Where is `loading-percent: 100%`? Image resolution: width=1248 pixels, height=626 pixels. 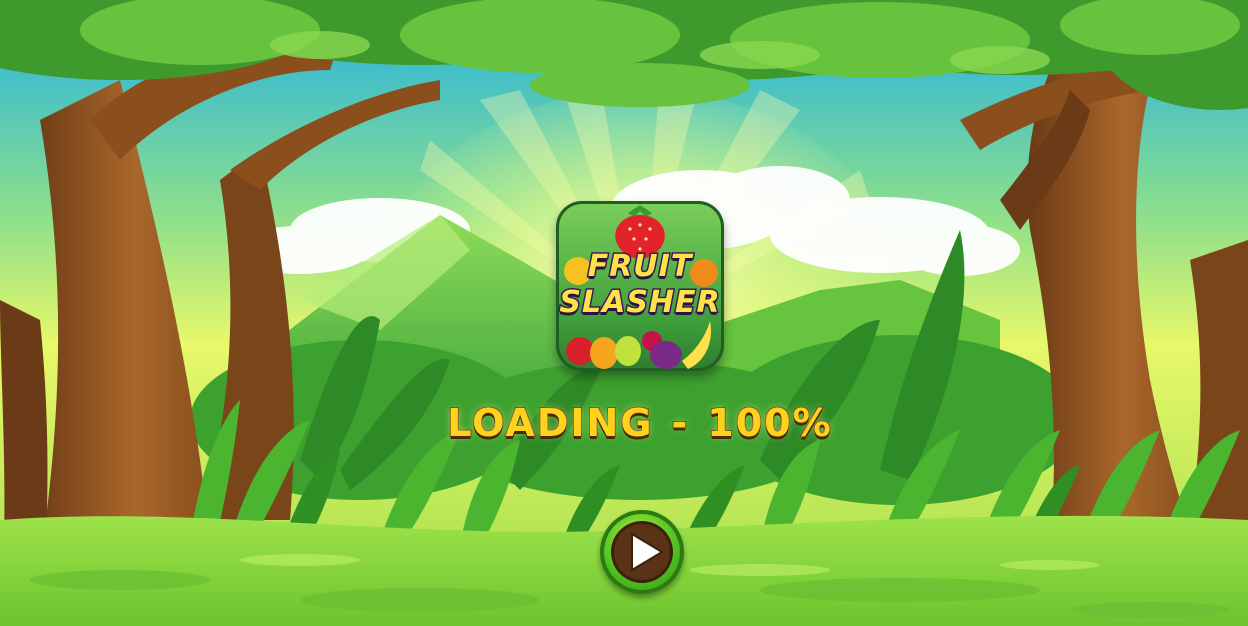 loading-percent: 100% is located at coordinates (769, 423).